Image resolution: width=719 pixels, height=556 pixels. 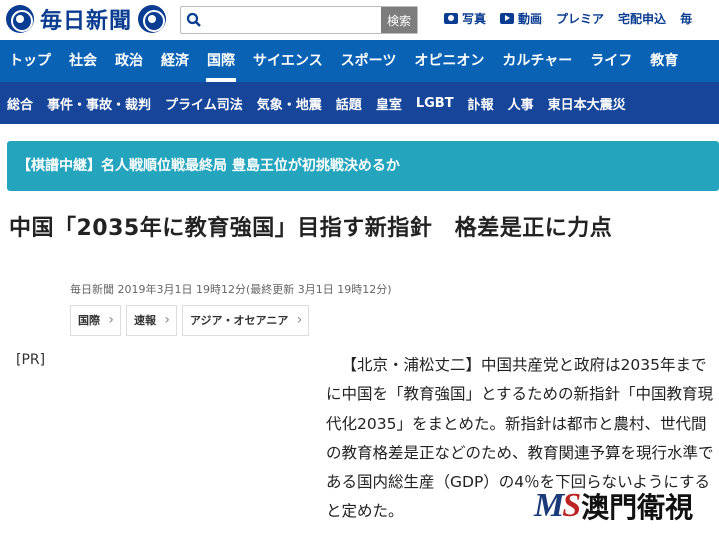 I want to click on subnav-item-imperial: 皇室, so click(x=389, y=103).